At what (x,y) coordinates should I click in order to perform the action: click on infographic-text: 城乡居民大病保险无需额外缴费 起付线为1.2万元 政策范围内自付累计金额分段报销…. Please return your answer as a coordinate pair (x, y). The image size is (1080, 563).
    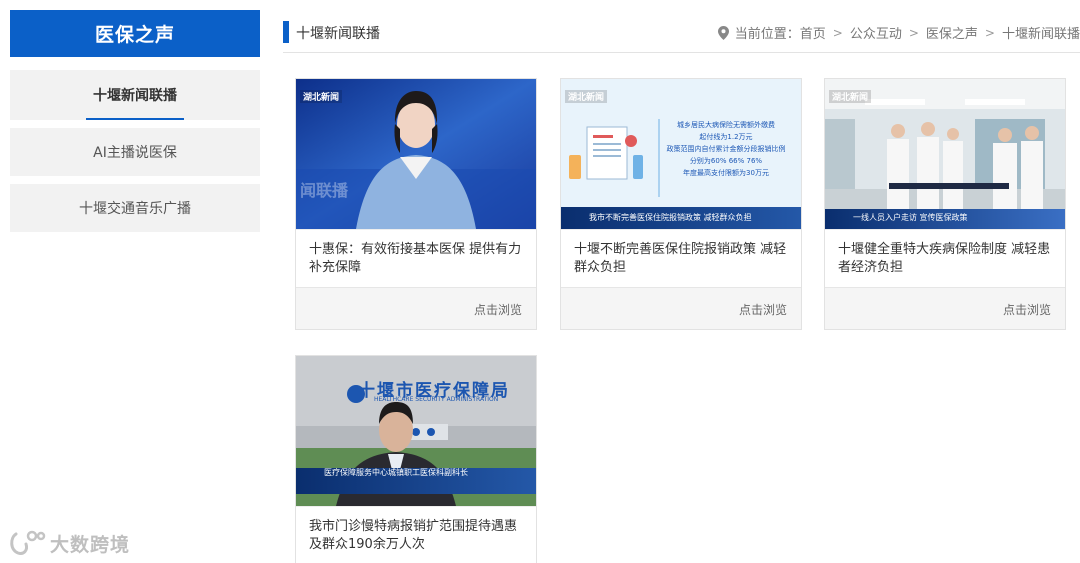
    Looking at the image, I should click on (726, 149).